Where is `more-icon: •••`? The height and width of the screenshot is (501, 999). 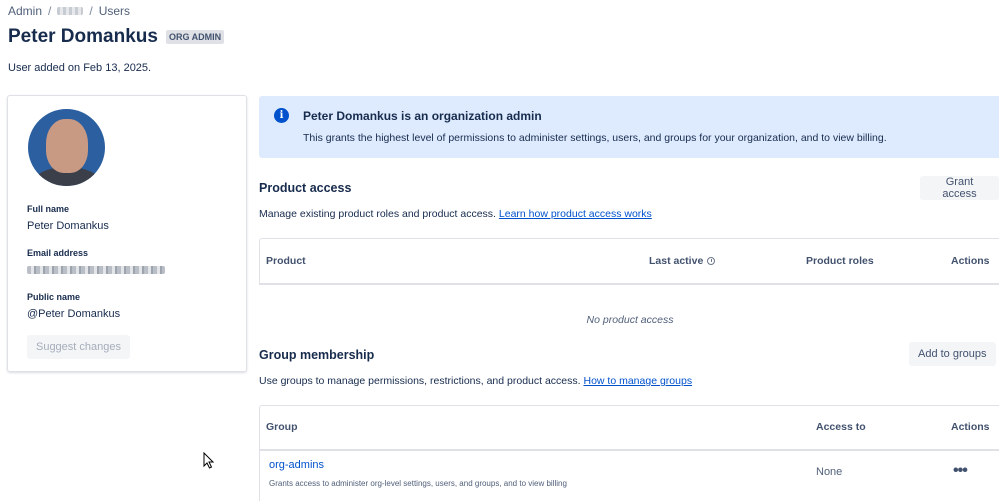 more-icon: ••• is located at coordinates (960, 471).